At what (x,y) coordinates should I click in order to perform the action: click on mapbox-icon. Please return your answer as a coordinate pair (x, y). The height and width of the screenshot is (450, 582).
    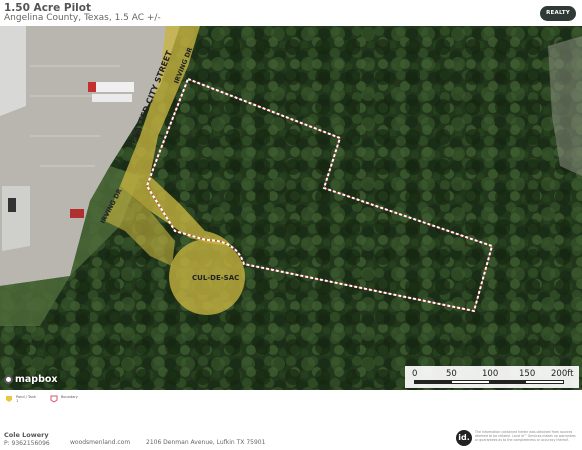
    Looking at the image, I should click on (8, 379).